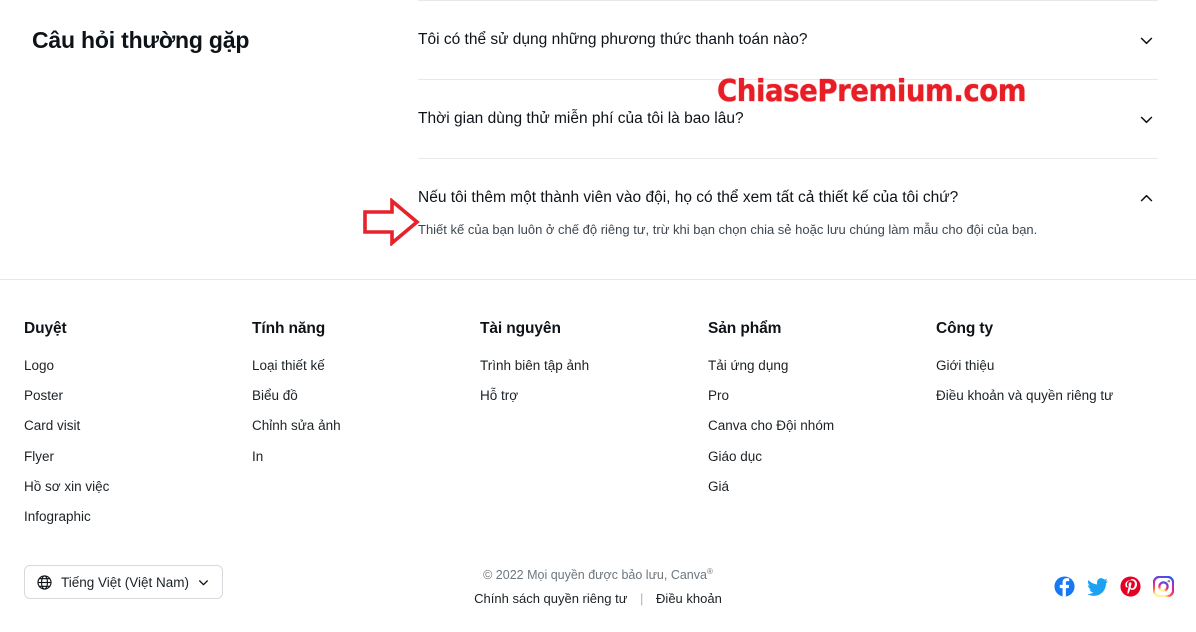  What do you see at coordinates (1130, 586) in the screenshot?
I see `pinterest-icon` at bounding box center [1130, 586].